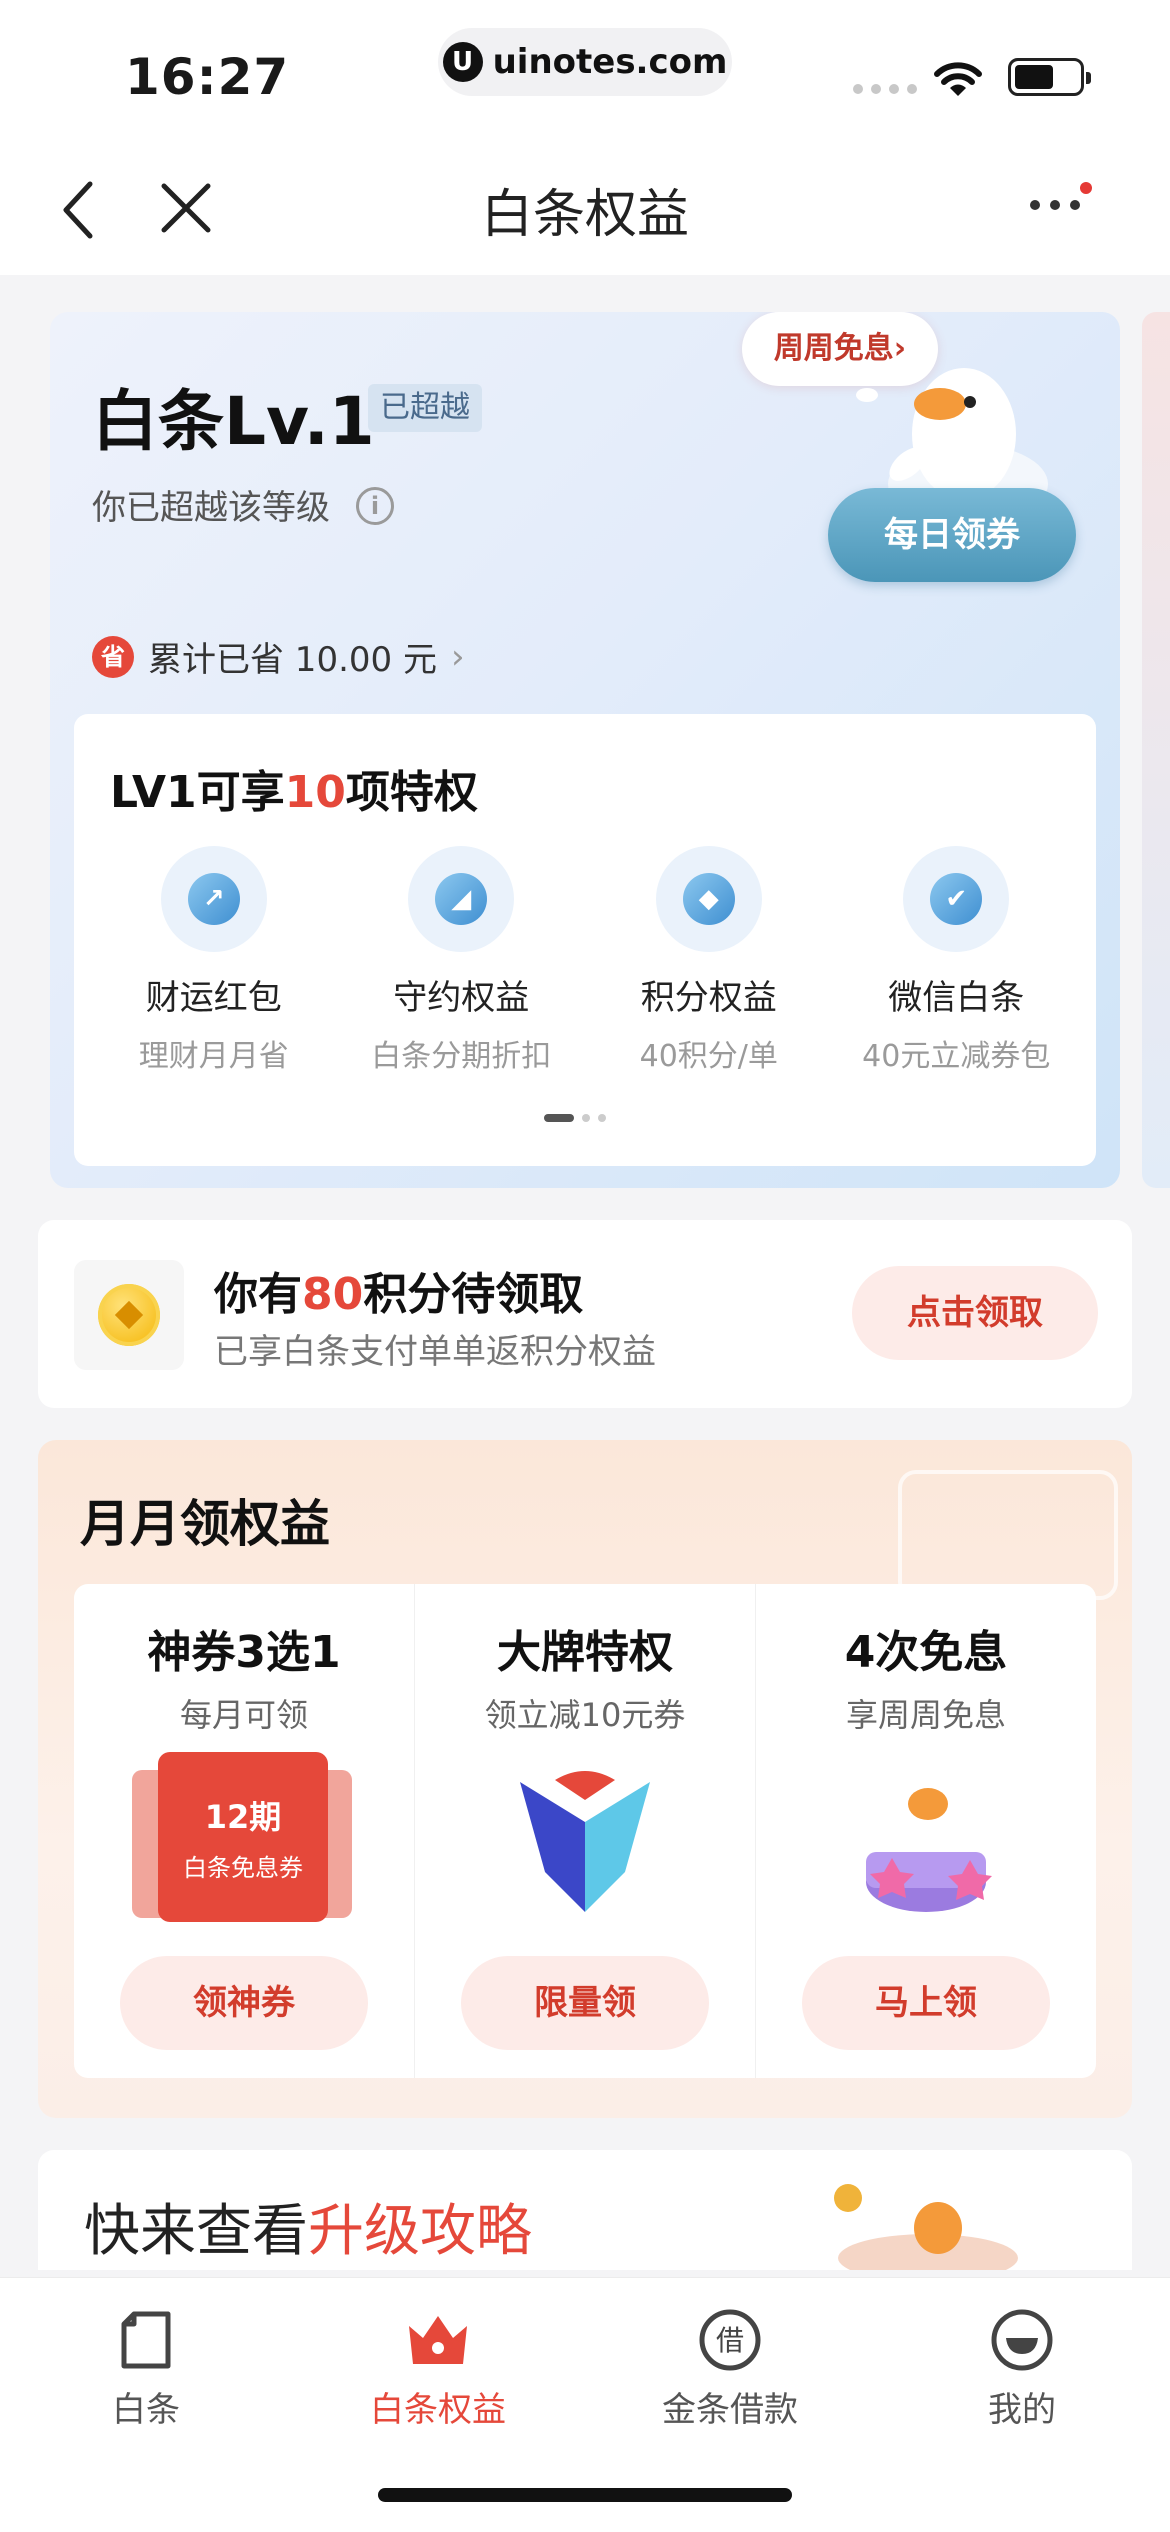 Image resolution: width=1170 pixels, height=2532 pixels. What do you see at coordinates (1055, 205) in the screenshot?
I see `more-icon` at bounding box center [1055, 205].